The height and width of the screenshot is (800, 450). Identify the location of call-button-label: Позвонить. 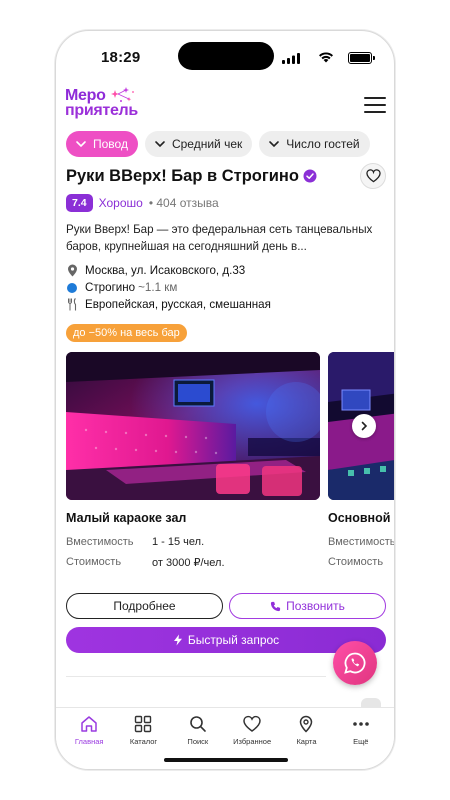
(315, 606).